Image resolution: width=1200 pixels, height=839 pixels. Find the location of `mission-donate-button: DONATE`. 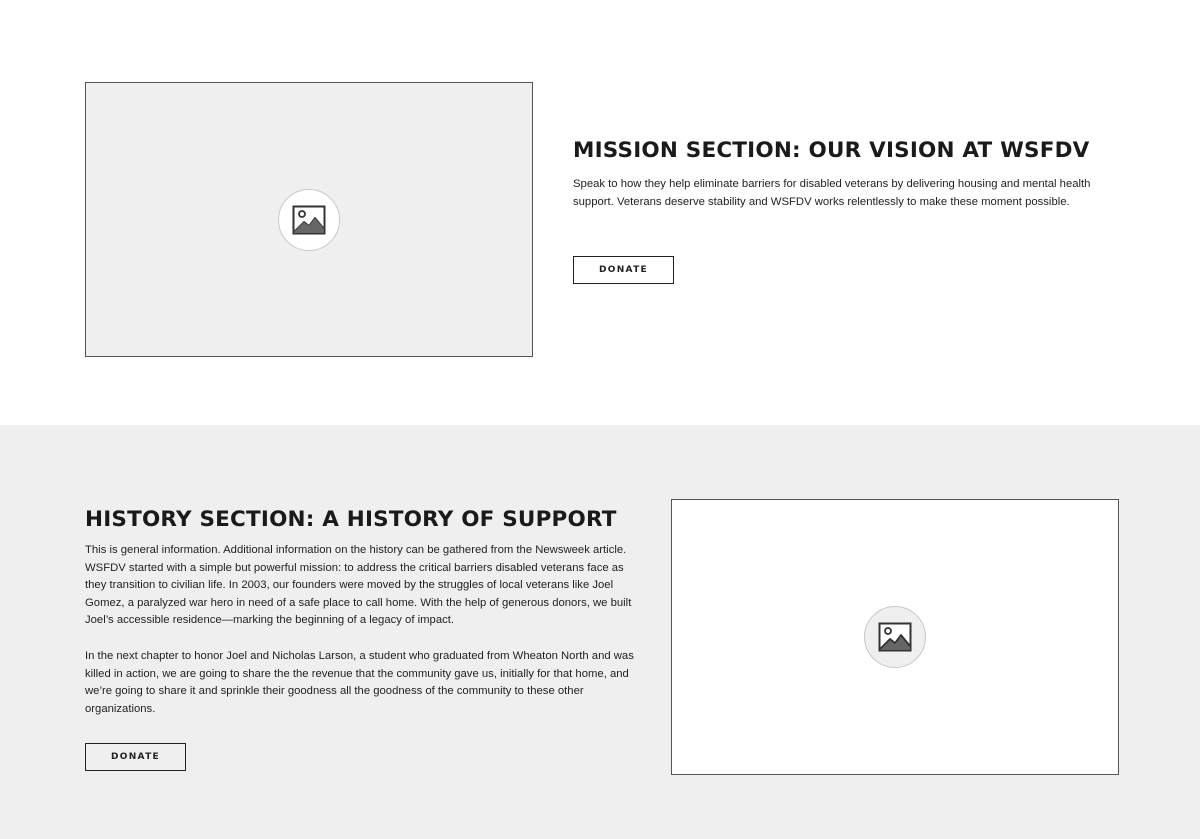

mission-donate-button: DONATE is located at coordinates (623, 270).